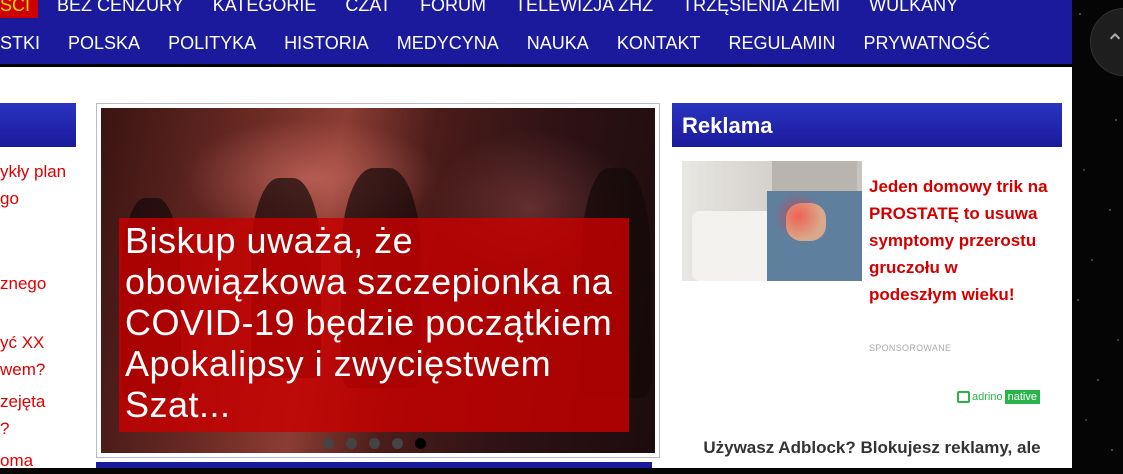  I want to click on nav-item-wiadomosci: ŚCI, so click(19, 9).